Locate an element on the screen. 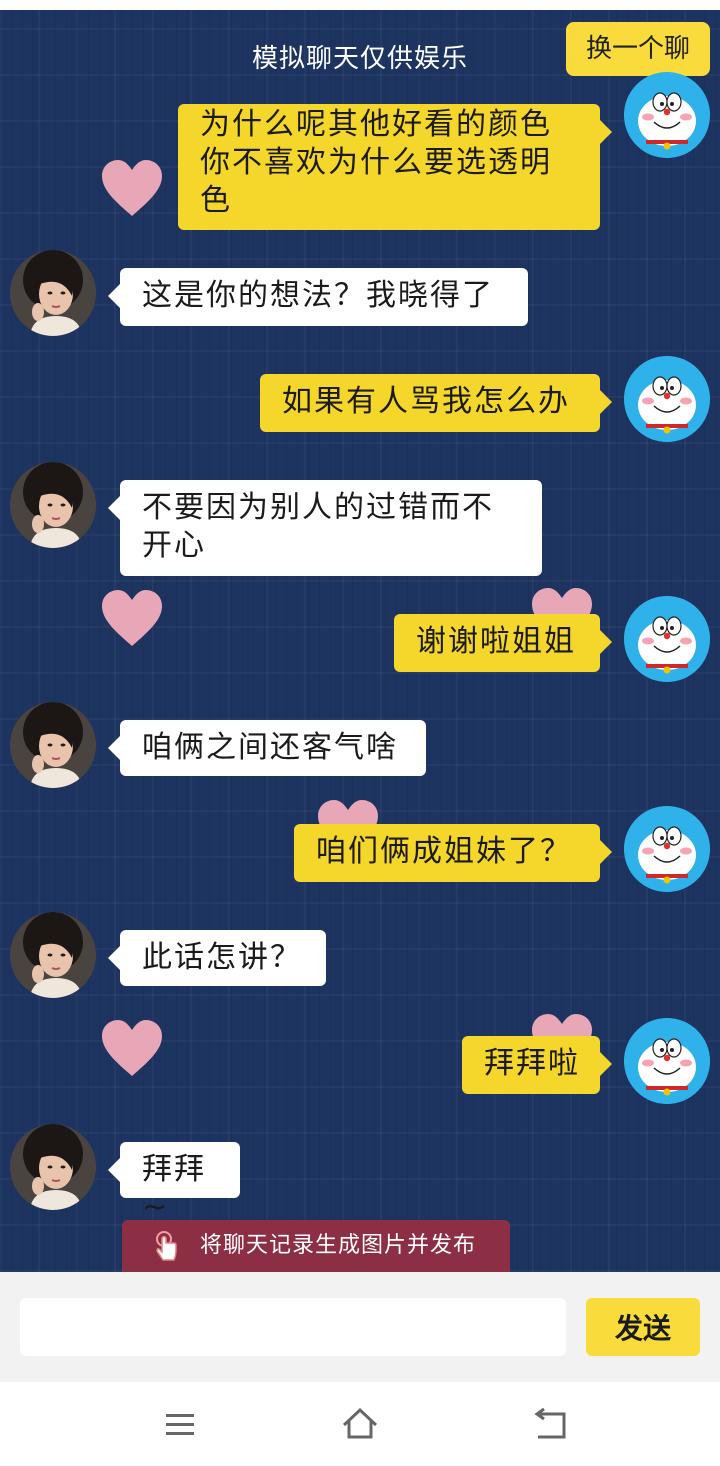 The width and height of the screenshot is (720, 1466). message-text-line: 这是你的想法？我晓得了 is located at coordinates (318, 295).